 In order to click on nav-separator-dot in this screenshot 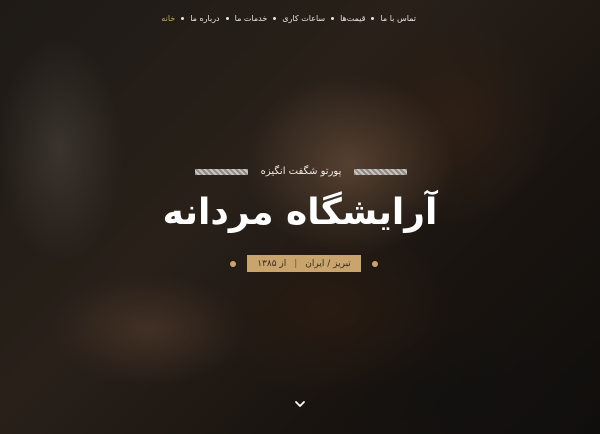, I will do `click(227, 18)`.